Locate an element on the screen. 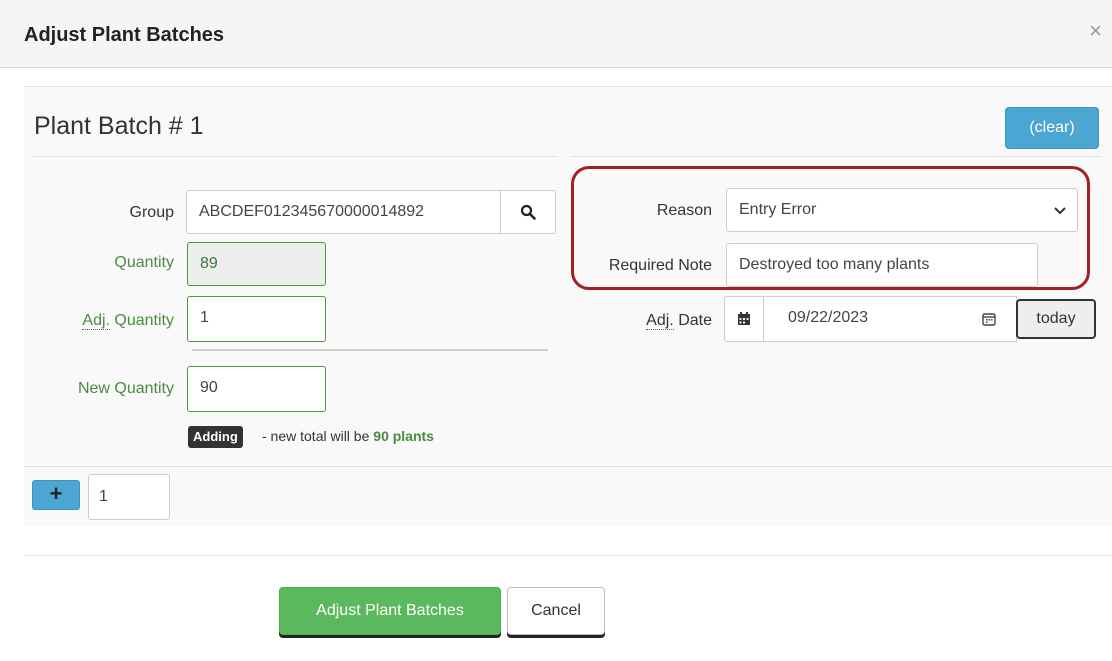 The width and height of the screenshot is (1112, 661). quantity-field: 89 is located at coordinates (256, 264).